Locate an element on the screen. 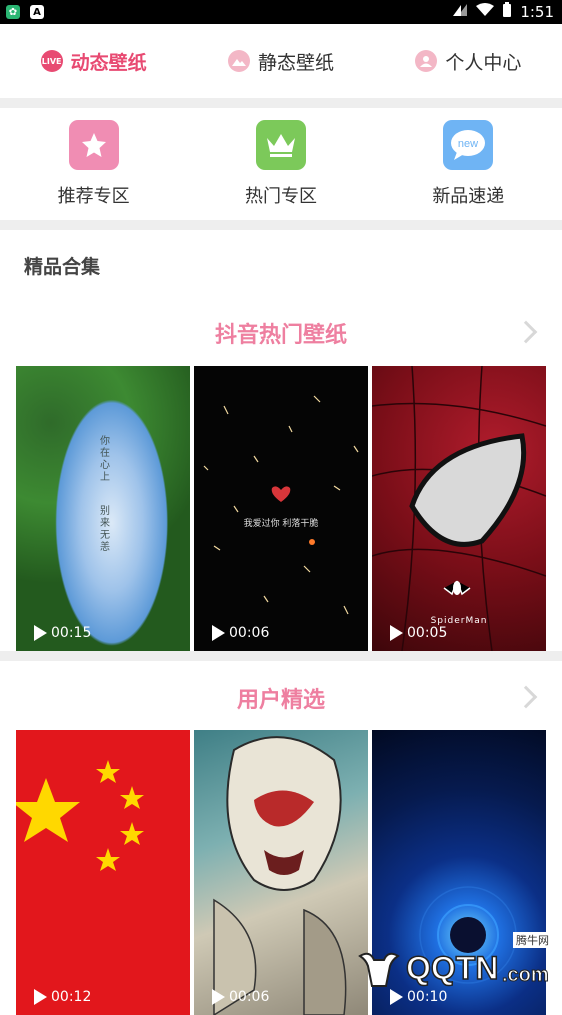 This screenshot has height=1015, width=562. quick-entry-row: 推荐专区 热门专区 new 新品速递 is located at coordinates (281, 164).